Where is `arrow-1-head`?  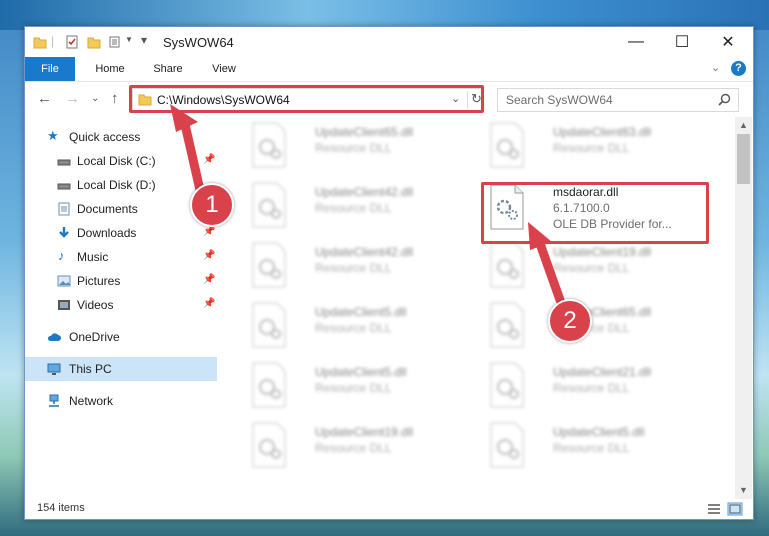
arrow-1-head is located at coordinates (184, 118).